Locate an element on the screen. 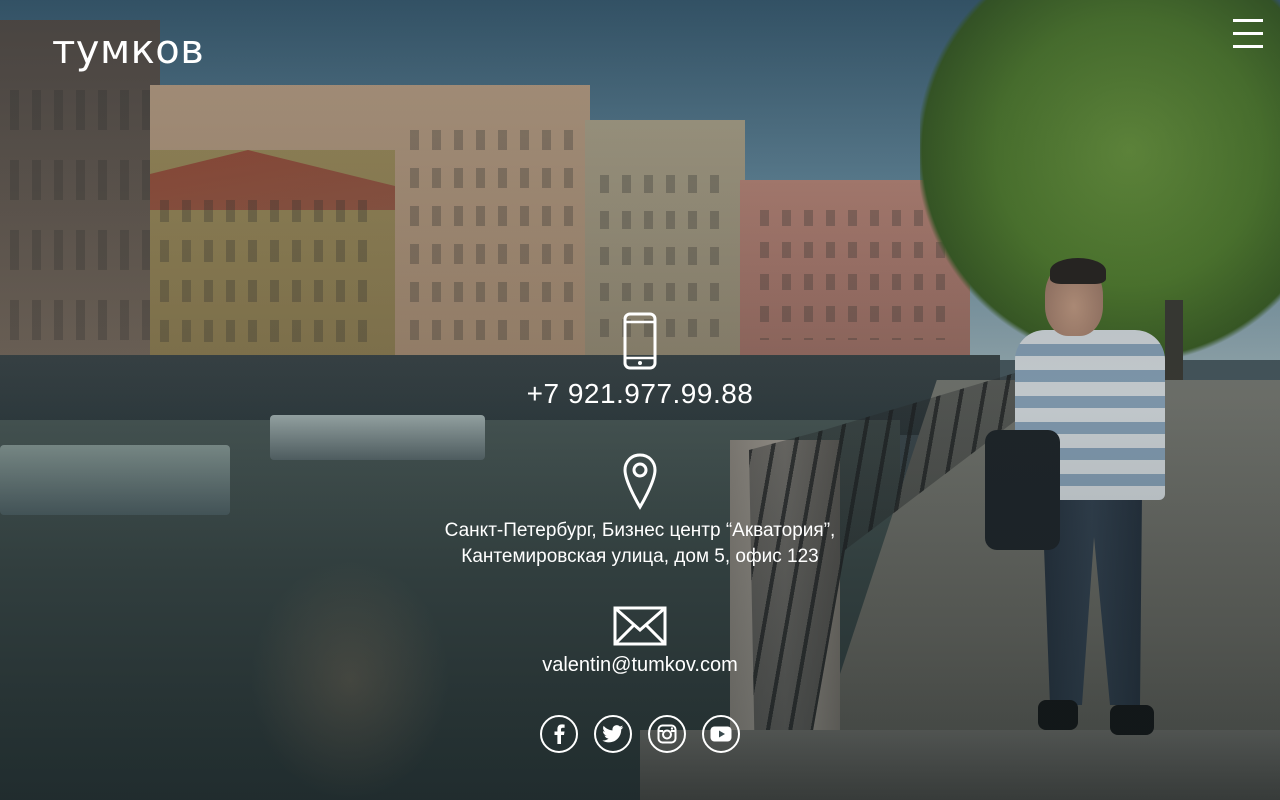  facebook-button is located at coordinates (559, 734).